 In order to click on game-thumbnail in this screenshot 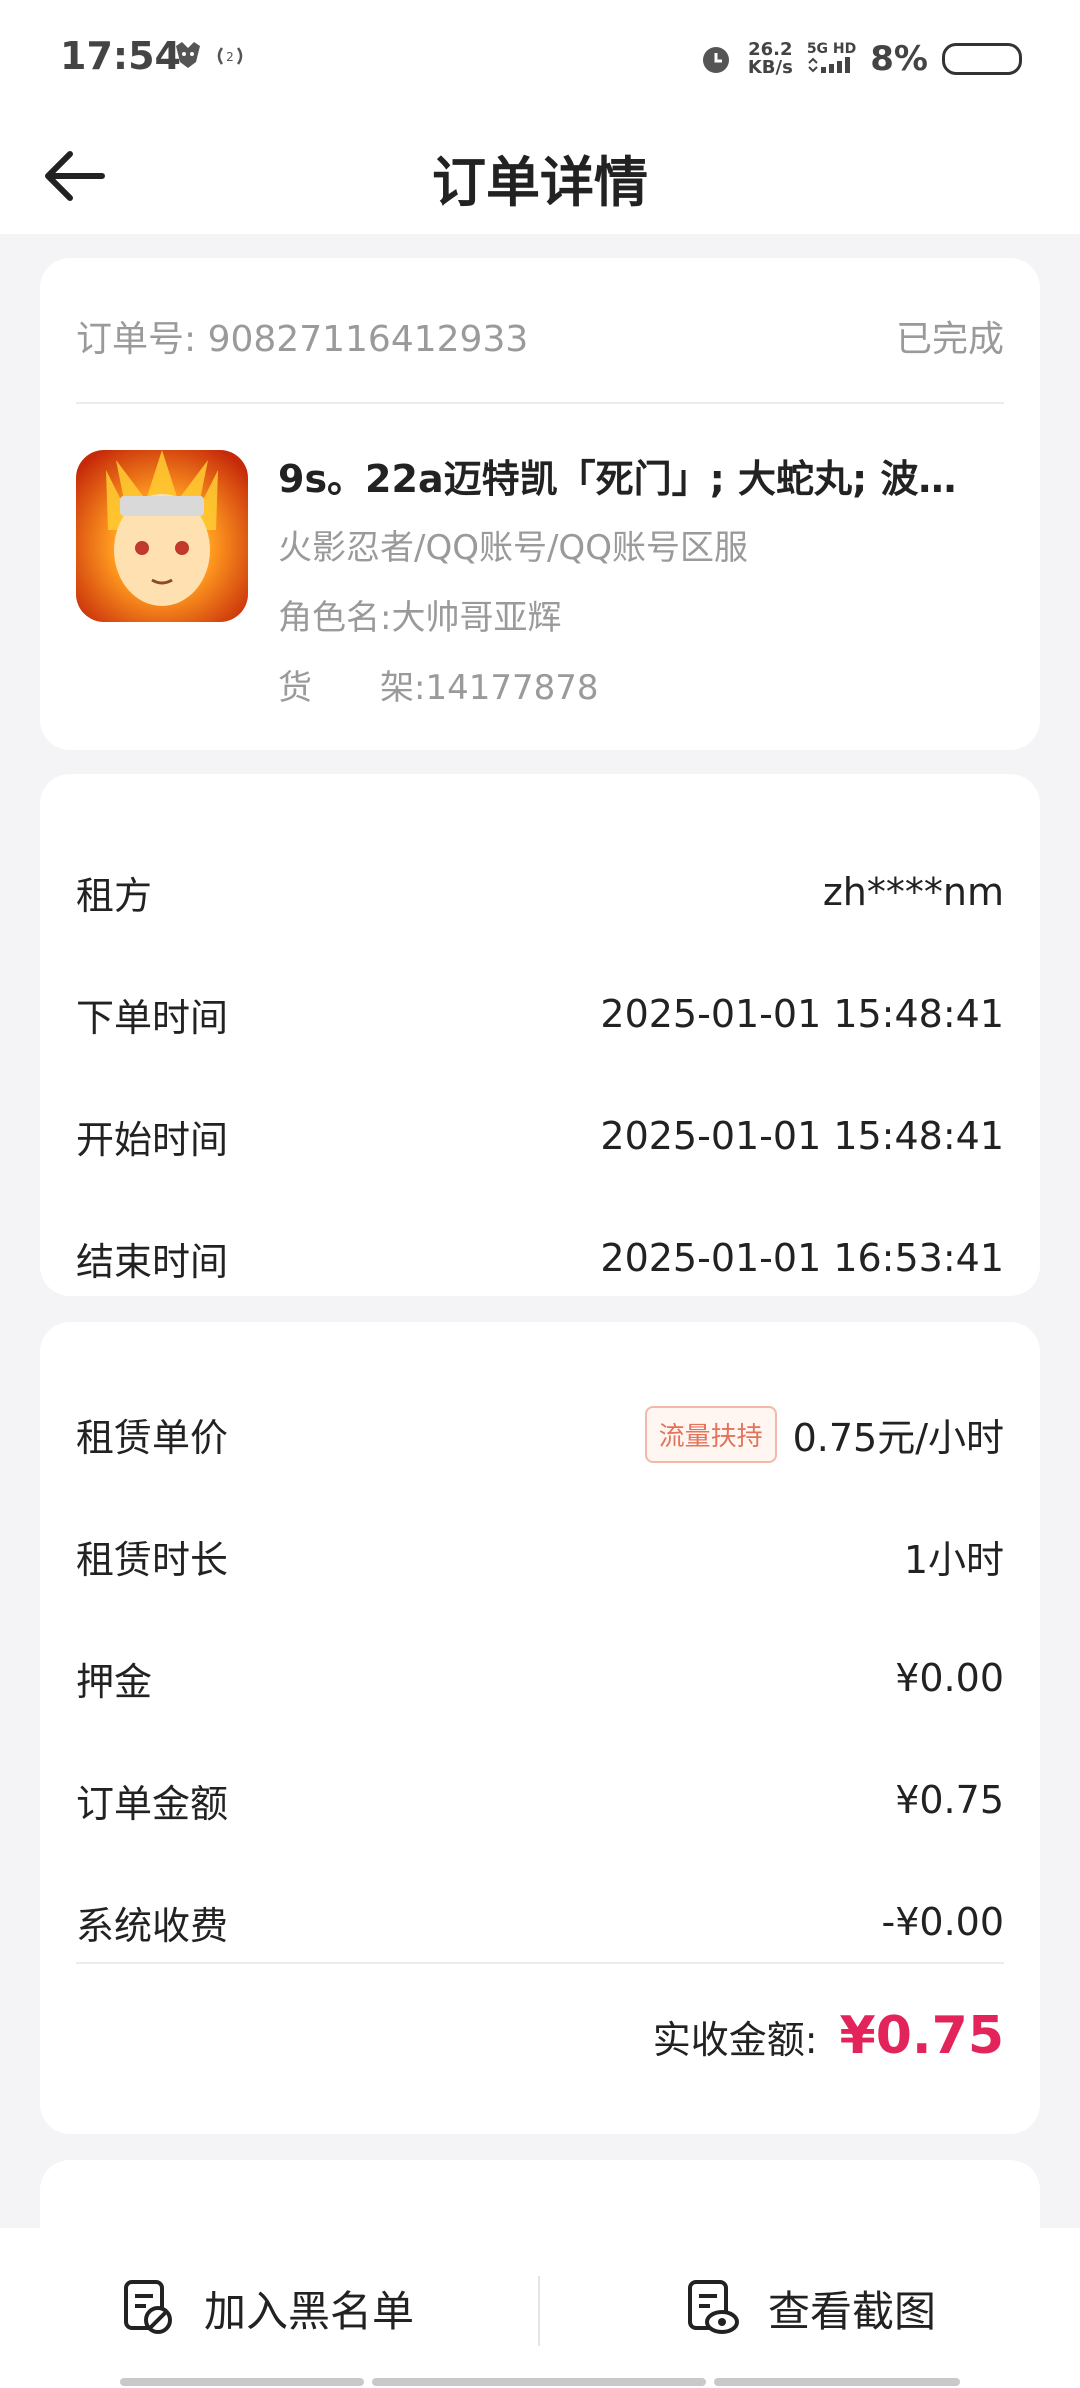, I will do `click(162, 536)`.